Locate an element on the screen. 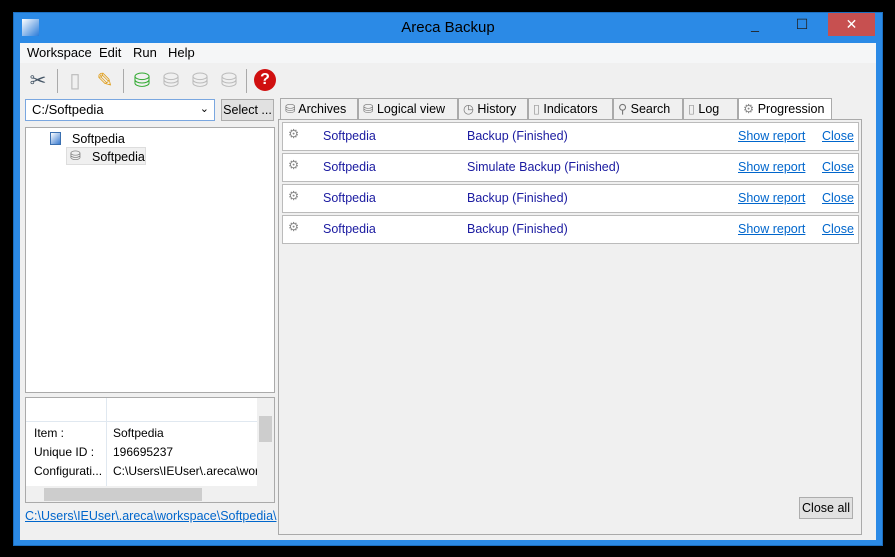  tab-label: Log is located at coordinates (709, 109).